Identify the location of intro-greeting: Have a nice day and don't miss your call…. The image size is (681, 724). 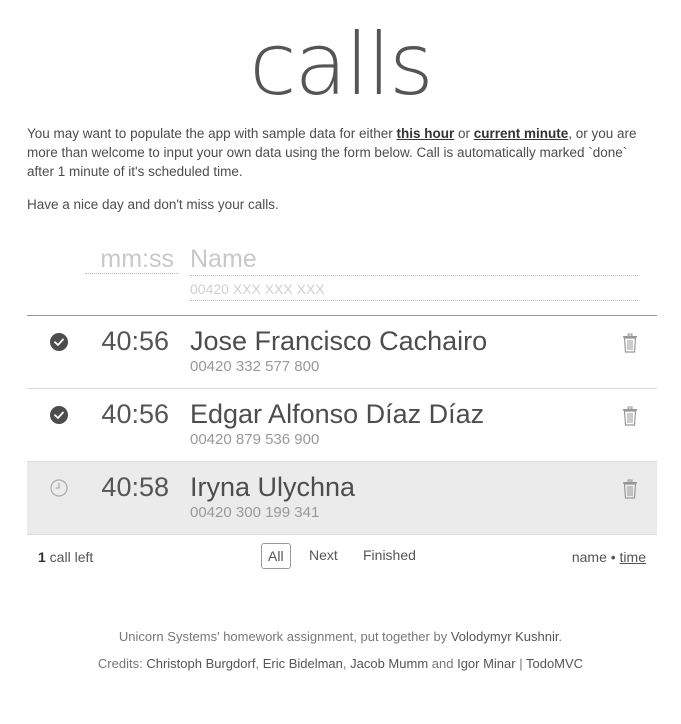
(153, 204).